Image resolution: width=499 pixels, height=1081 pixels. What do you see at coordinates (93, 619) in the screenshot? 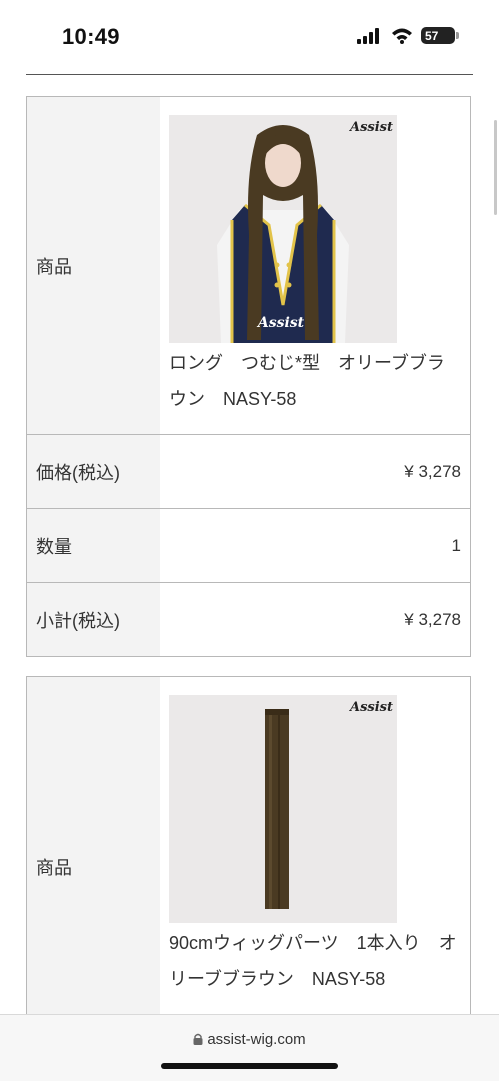
I see `subtotal-label: 小計(税込)` at bounding box center [93, 619].